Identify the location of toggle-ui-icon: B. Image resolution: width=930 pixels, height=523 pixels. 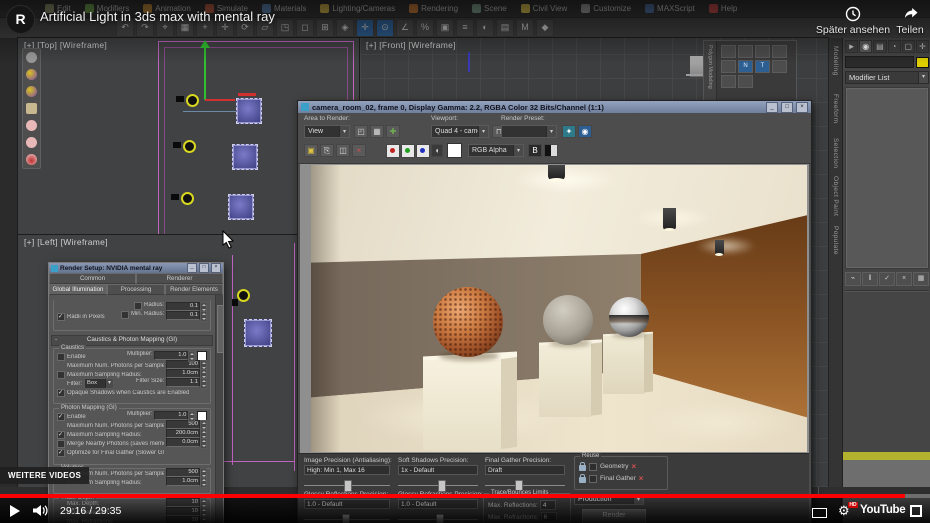
(535, 150).